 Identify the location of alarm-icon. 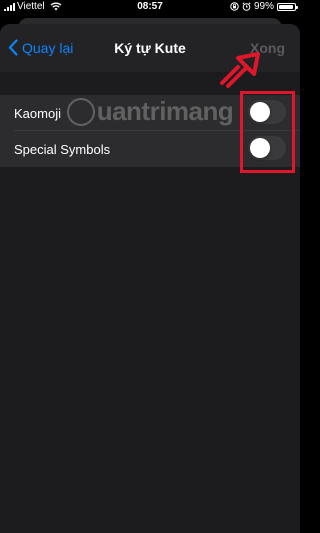
(246, 6).